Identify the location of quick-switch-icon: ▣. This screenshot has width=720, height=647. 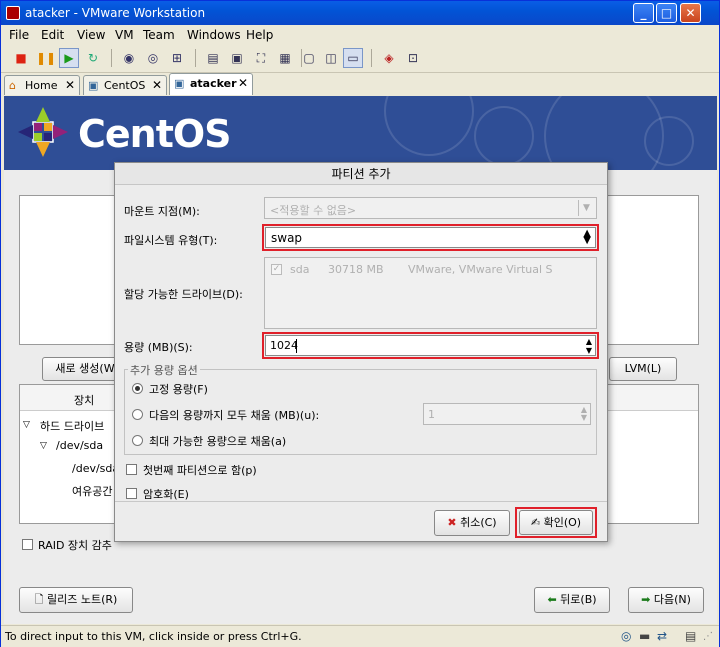
(237, 58).